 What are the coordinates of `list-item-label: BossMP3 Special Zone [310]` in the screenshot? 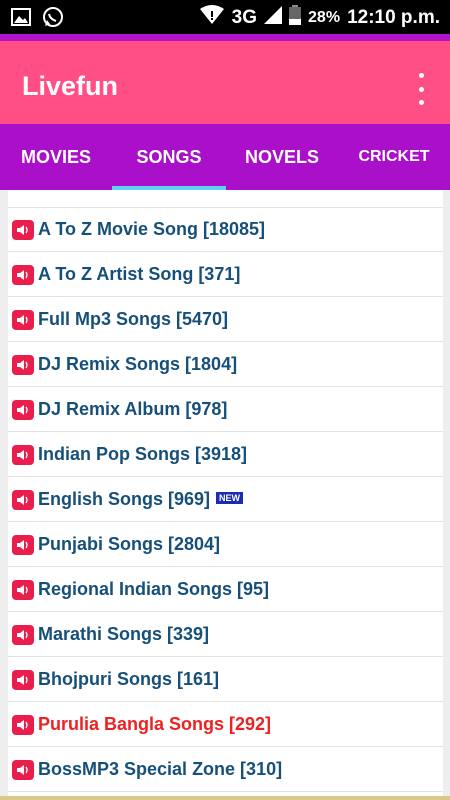 It's located at (160, 769).